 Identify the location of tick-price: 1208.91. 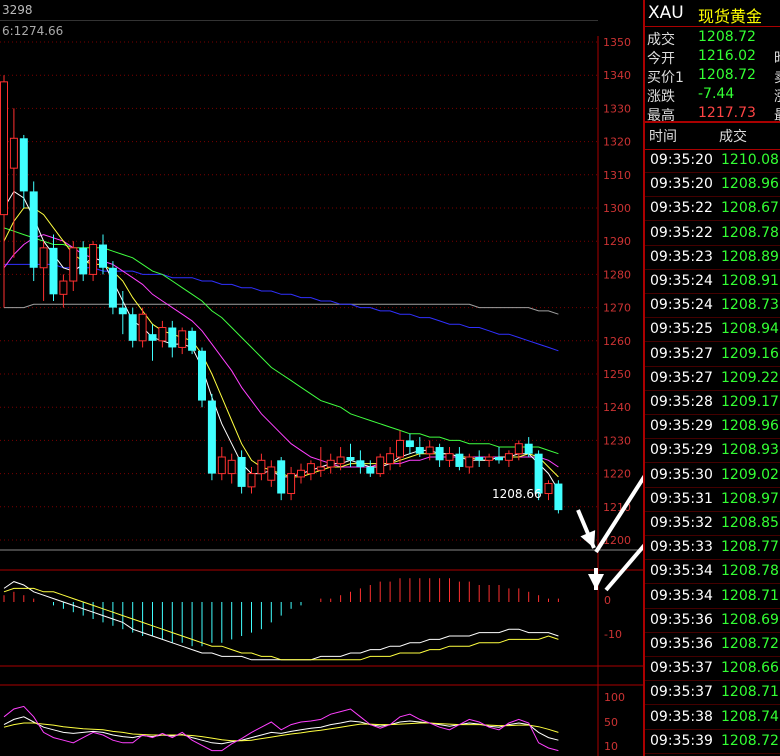
(750, 281).